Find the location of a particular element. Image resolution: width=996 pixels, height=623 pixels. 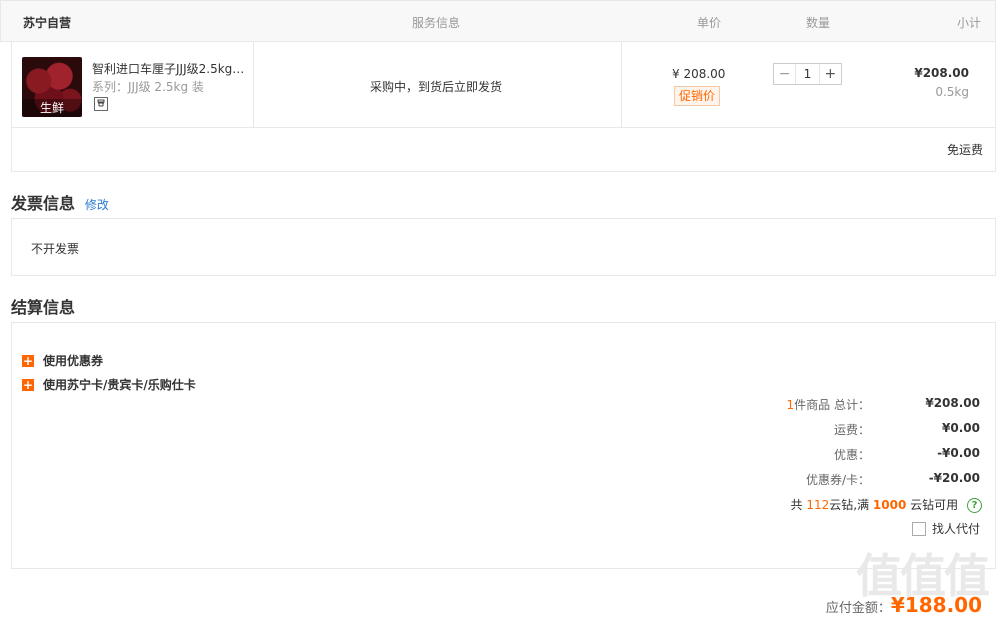

diamond-suffix: 云钻可用 is located at coordinates (934, 505).